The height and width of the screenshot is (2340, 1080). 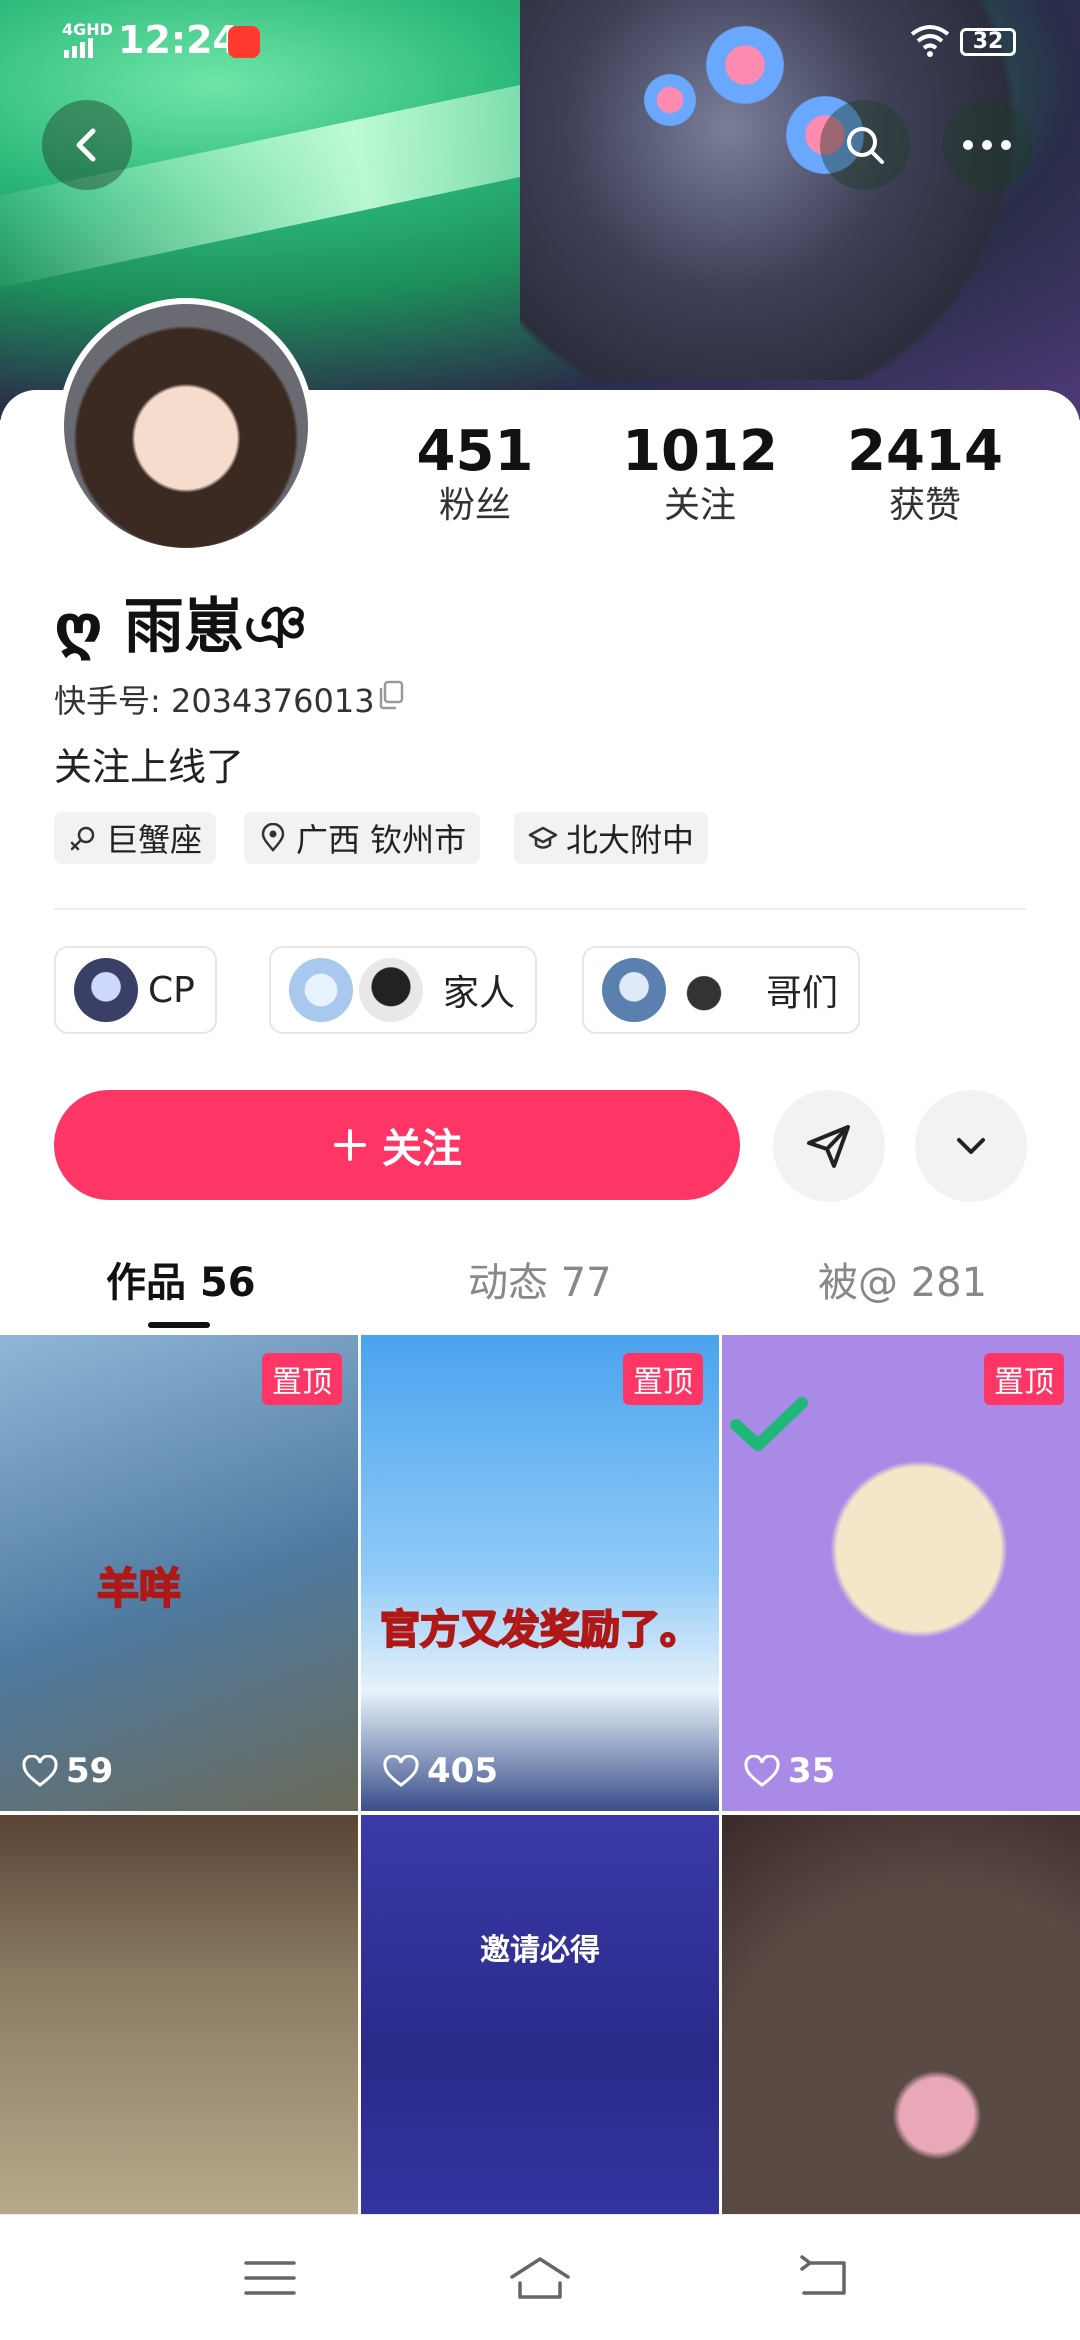 What do you see at coordinates (139, 1588) in the screenshot?
I see `video-caption: 羊咩` at bounding box center [139, 1588].